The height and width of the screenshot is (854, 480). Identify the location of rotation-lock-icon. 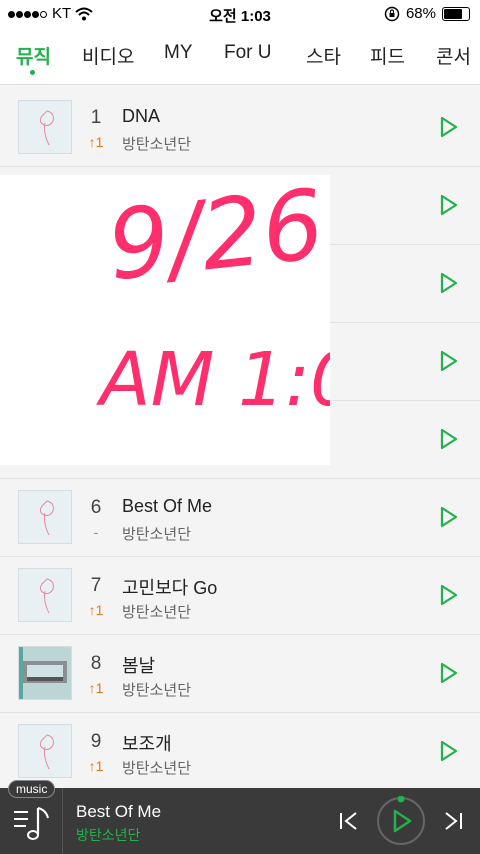
(392, 13).